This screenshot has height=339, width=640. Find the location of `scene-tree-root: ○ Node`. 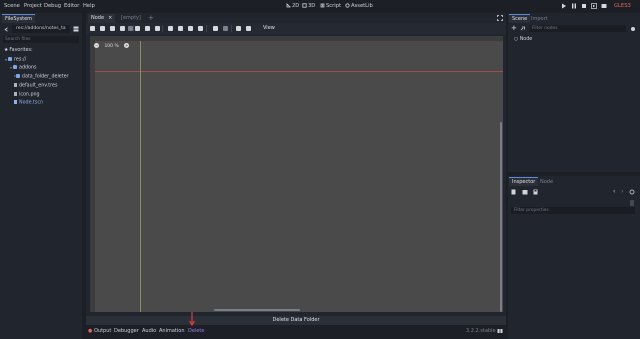

scene-tree-root: ○ Node is located at coordinates (523, 39).